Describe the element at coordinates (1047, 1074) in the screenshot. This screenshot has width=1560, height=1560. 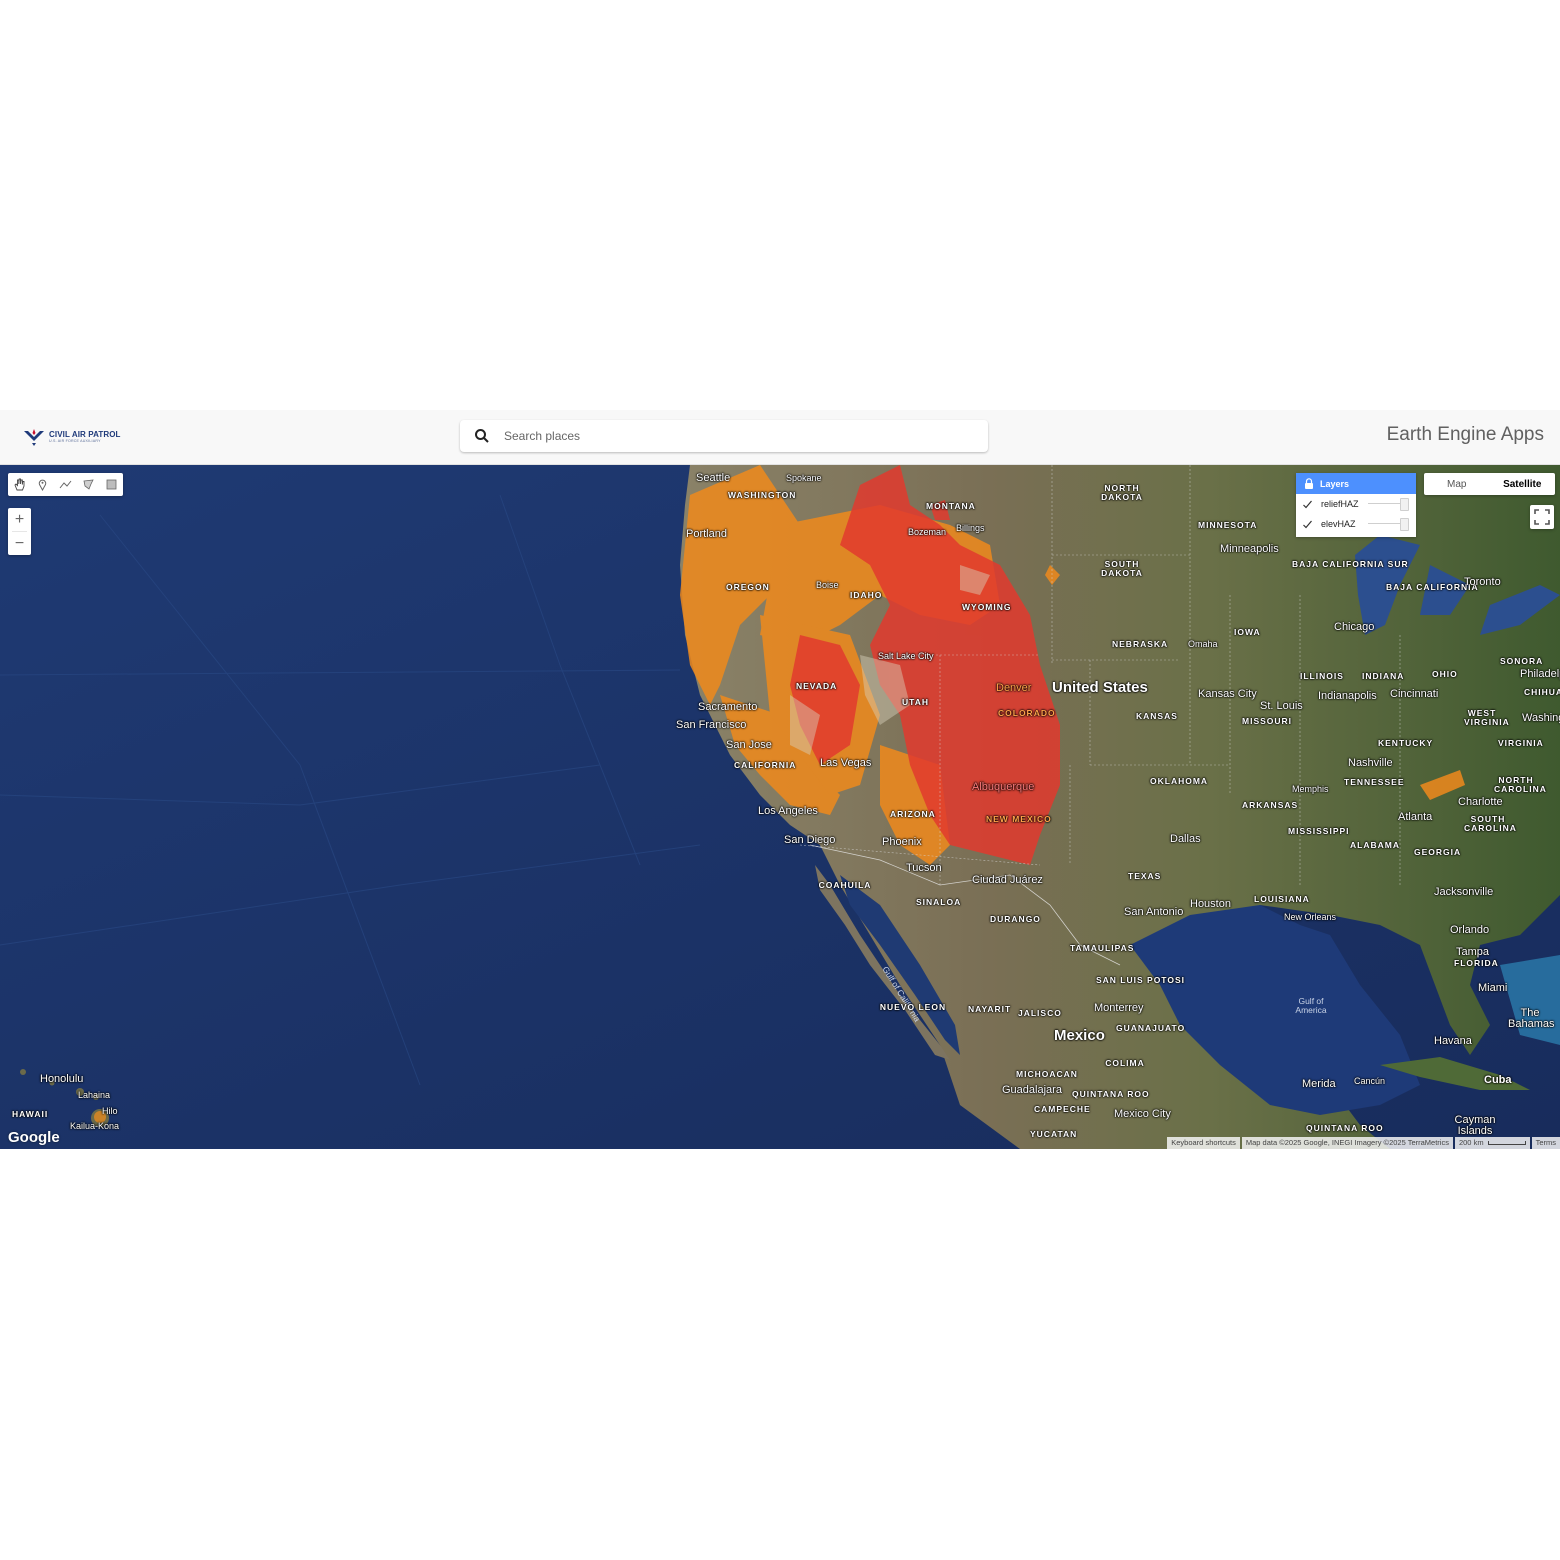
I see `map-label-nayarit: MICHOACAN` at that location.